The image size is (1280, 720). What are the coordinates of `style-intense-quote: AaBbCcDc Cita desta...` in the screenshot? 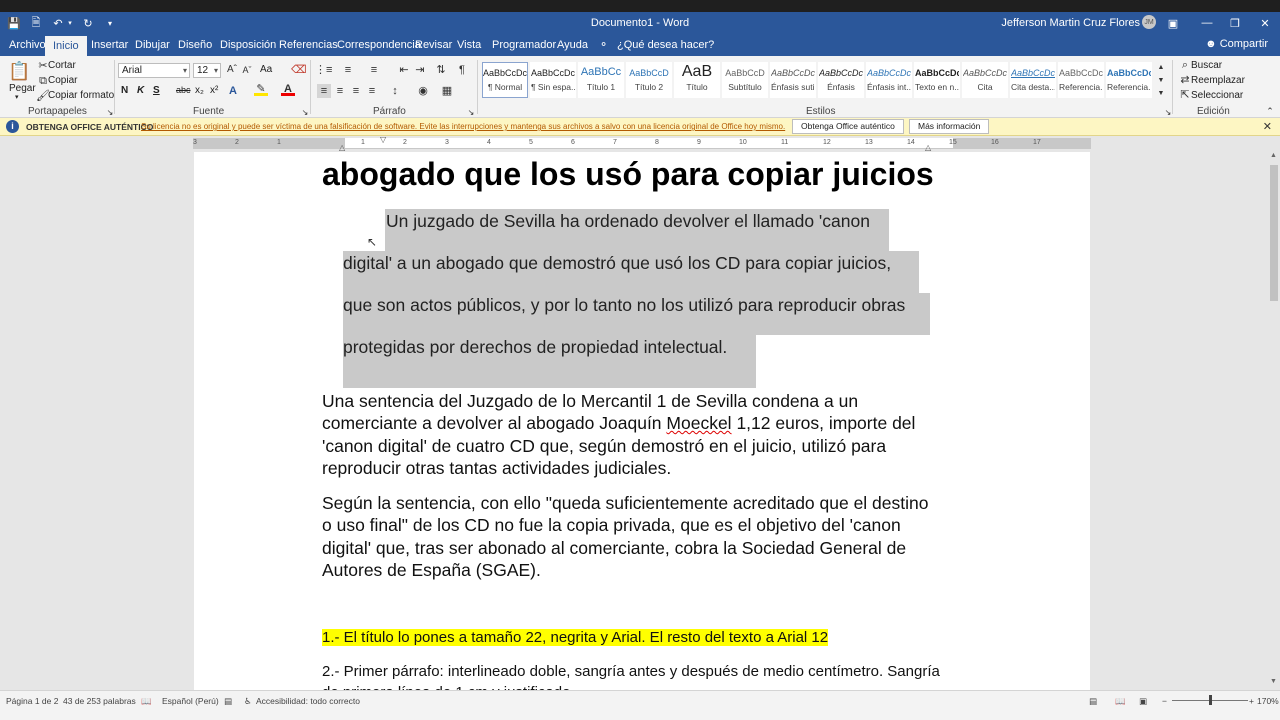 It's located at (1033, 80).